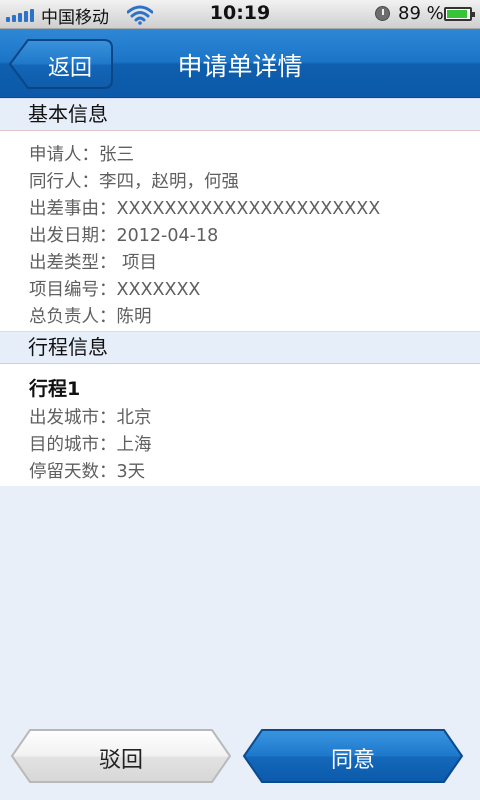 The image size is (480, 800). I want to click on chief-responsible-row: 总负责人：陈明, so click(90, 317).